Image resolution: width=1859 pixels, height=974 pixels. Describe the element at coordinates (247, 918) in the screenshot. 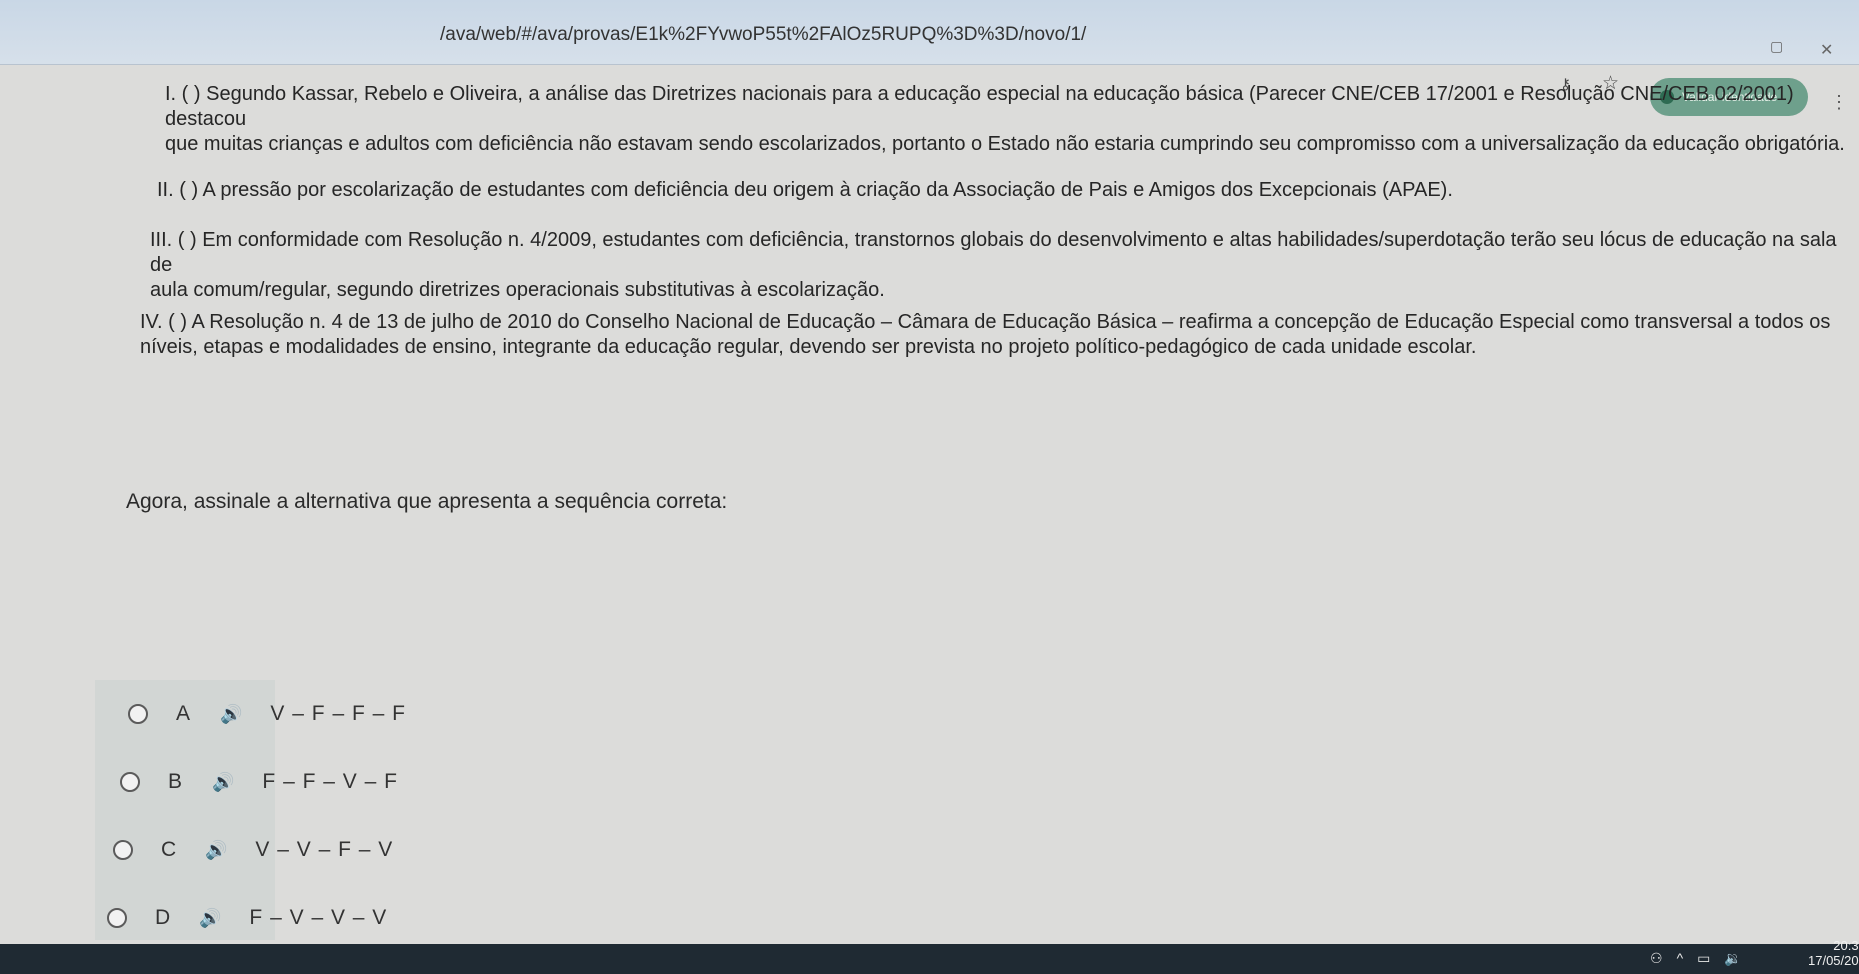

I see `option-d: D 🔊 F – V – V – V` at that location.